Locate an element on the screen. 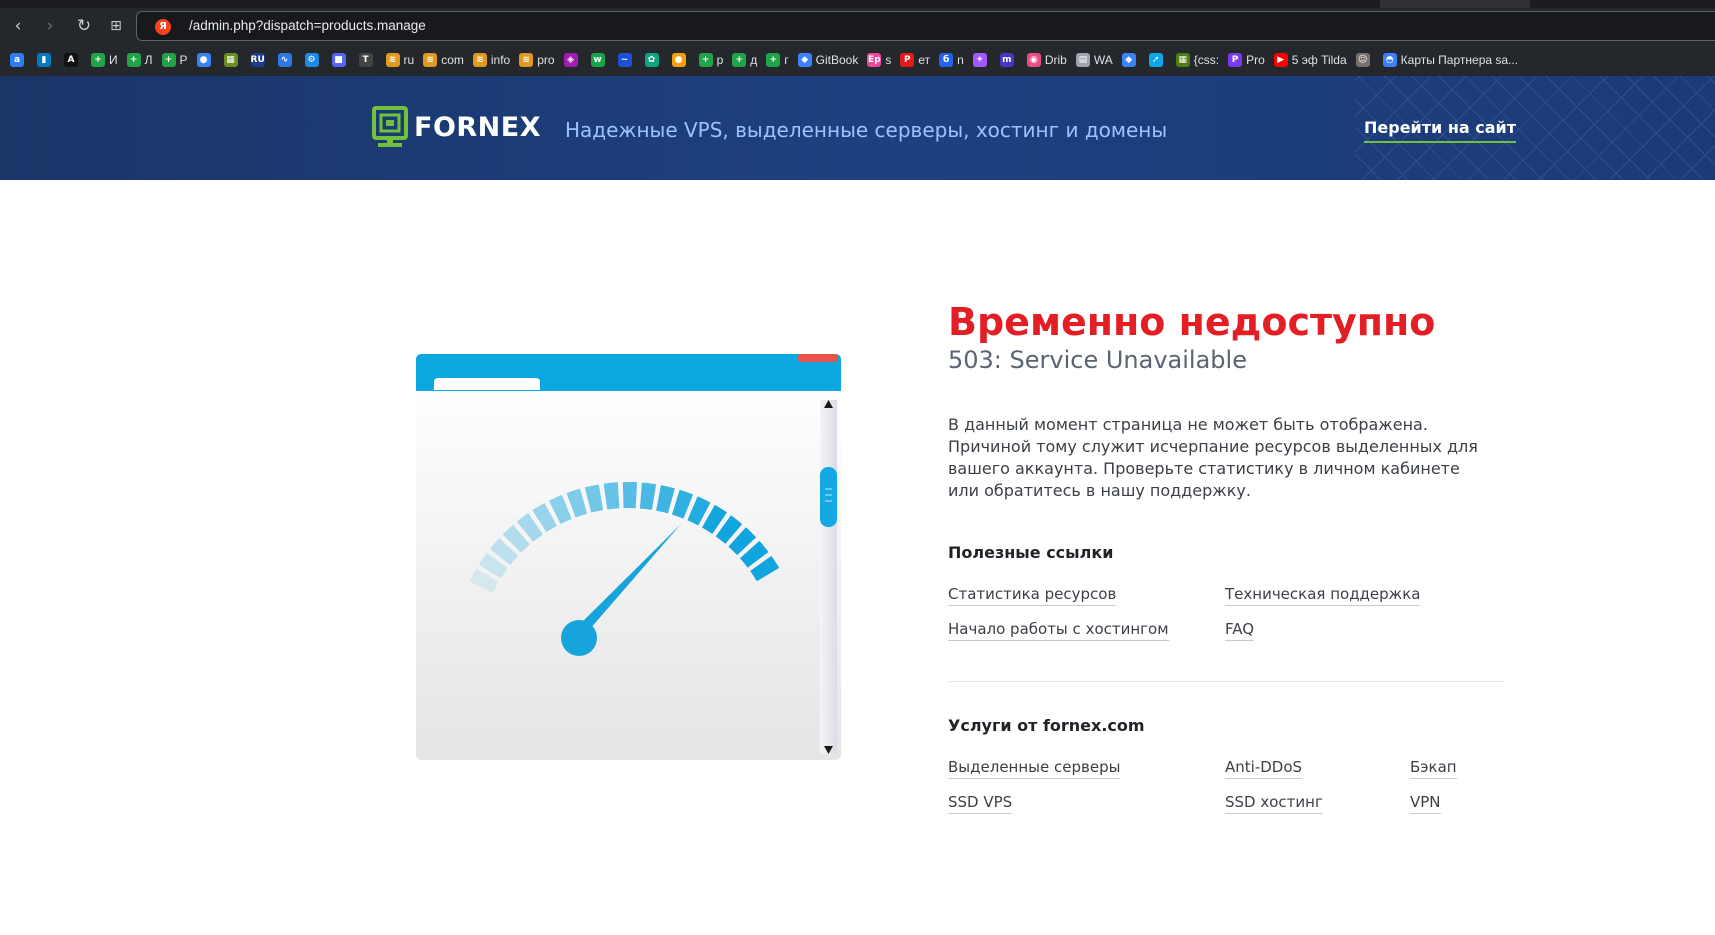  bookmark-item: ▦ is located at coordinates (232, 60).